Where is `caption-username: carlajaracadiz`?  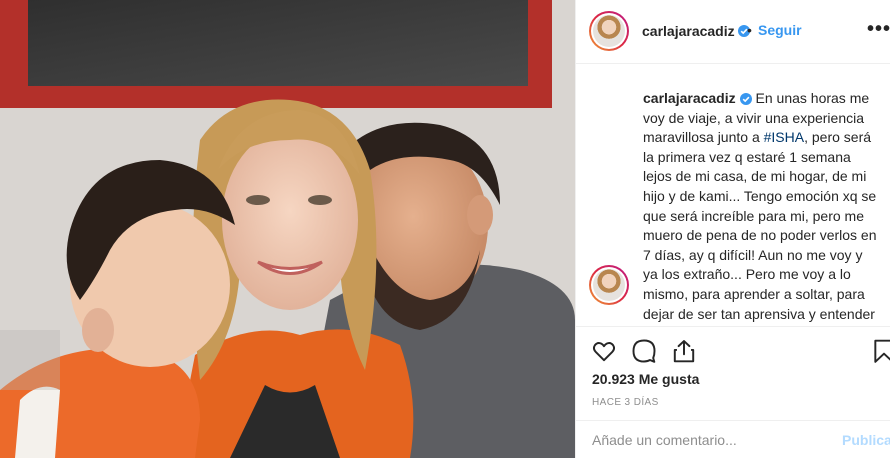 caption-username: carlajaracadiz is located at coordinates (689, 98).